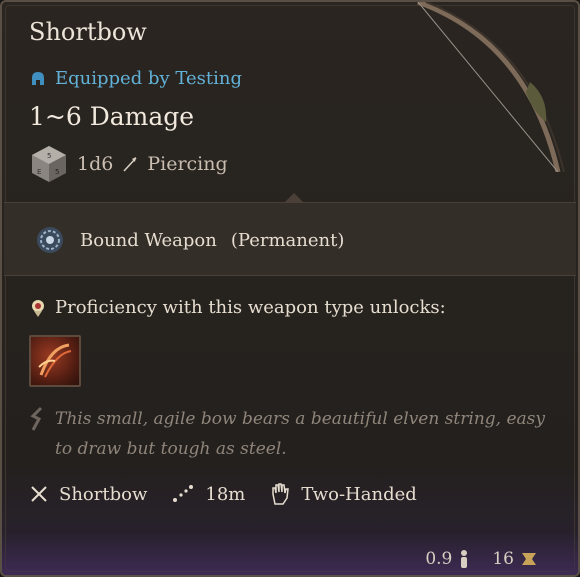 The width and height of the screenshot is (580, 577). What do you see at coordinates (481, 559) in the screenshot?
I see `footer-stats: 0.9 16` at bounding box center [481, 559].